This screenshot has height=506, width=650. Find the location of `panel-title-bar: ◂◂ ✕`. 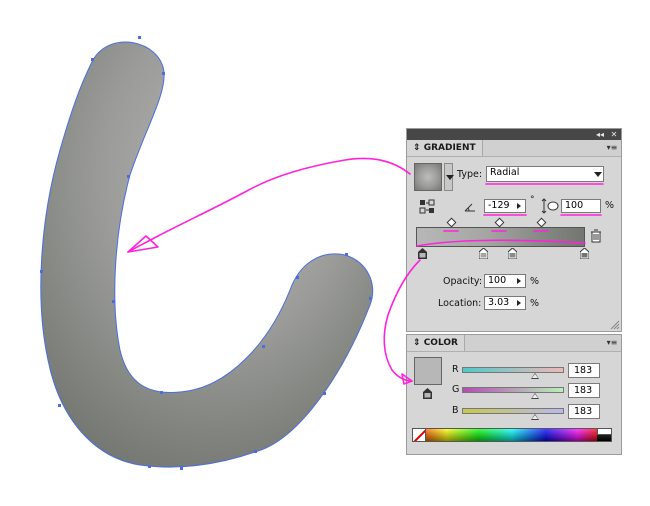

panel-title-bar: ◂◂ ✕ is located at coordinates (514, 134).